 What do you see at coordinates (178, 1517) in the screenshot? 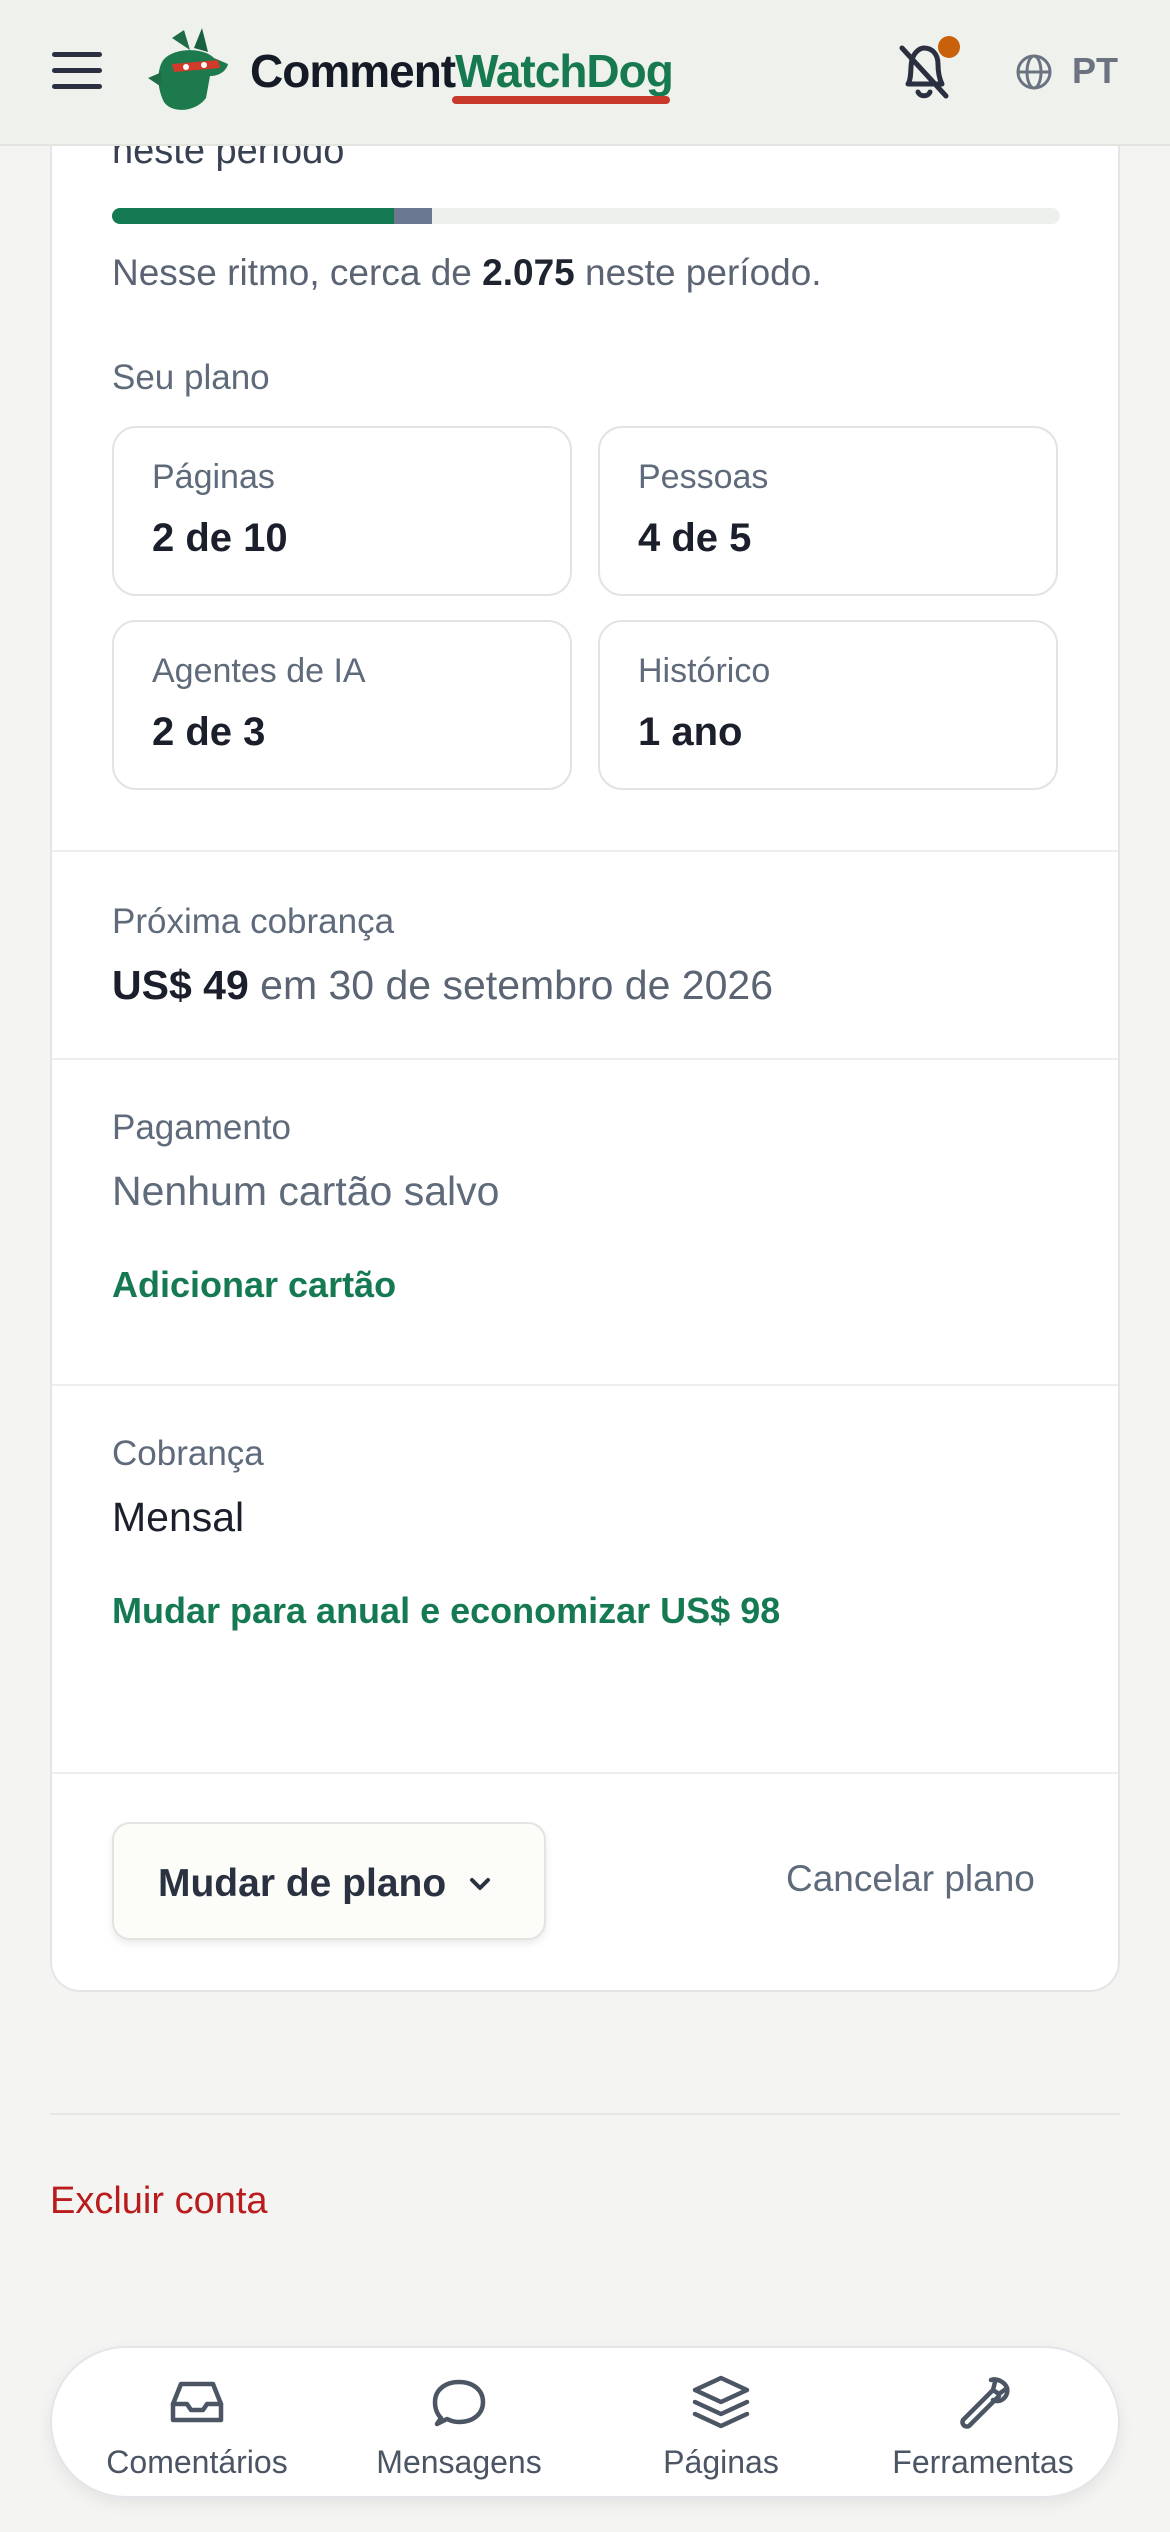
I see `billing-cycle-value: Mensal` at bounding box center [178, 1517].